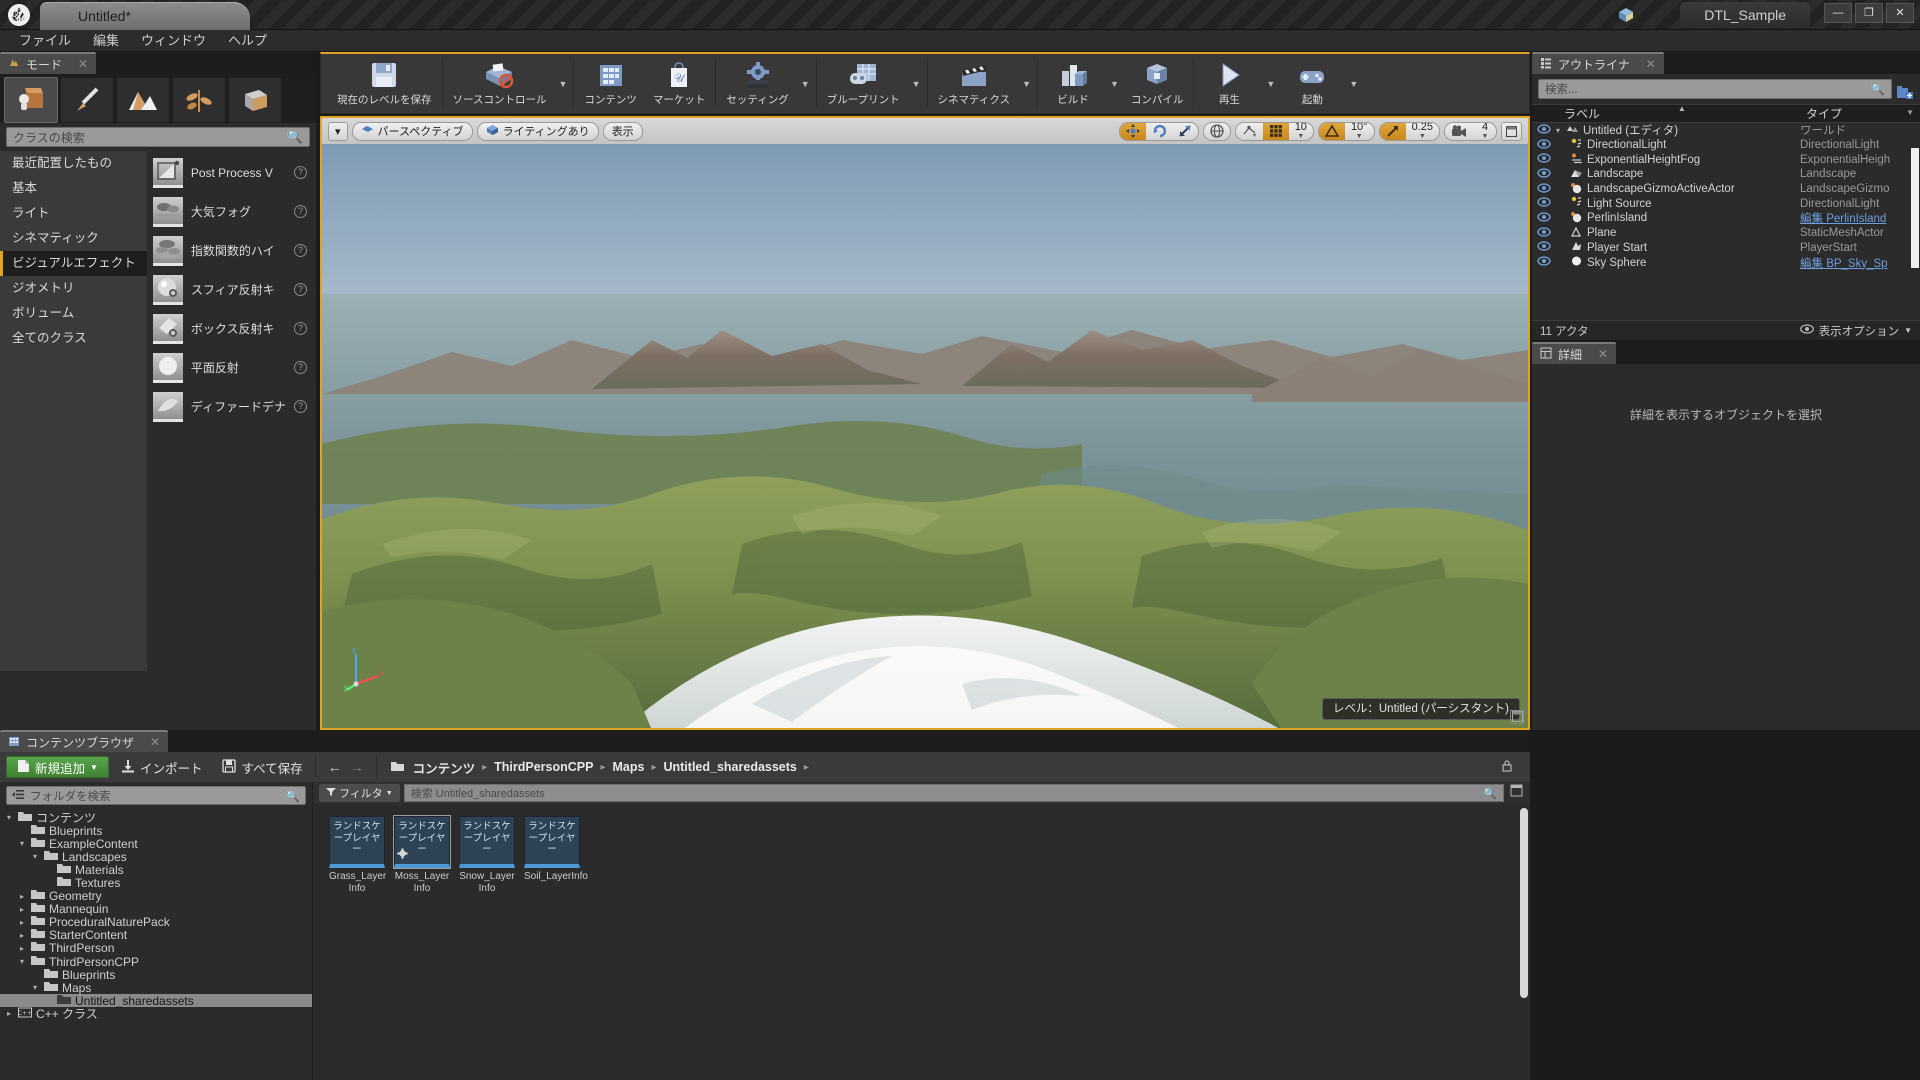 This screenshot has width=1920, height=1080. Describe the element at coordinates (48, 63) in the screenshot. I see `tab-modes: モード ✕` at that location.